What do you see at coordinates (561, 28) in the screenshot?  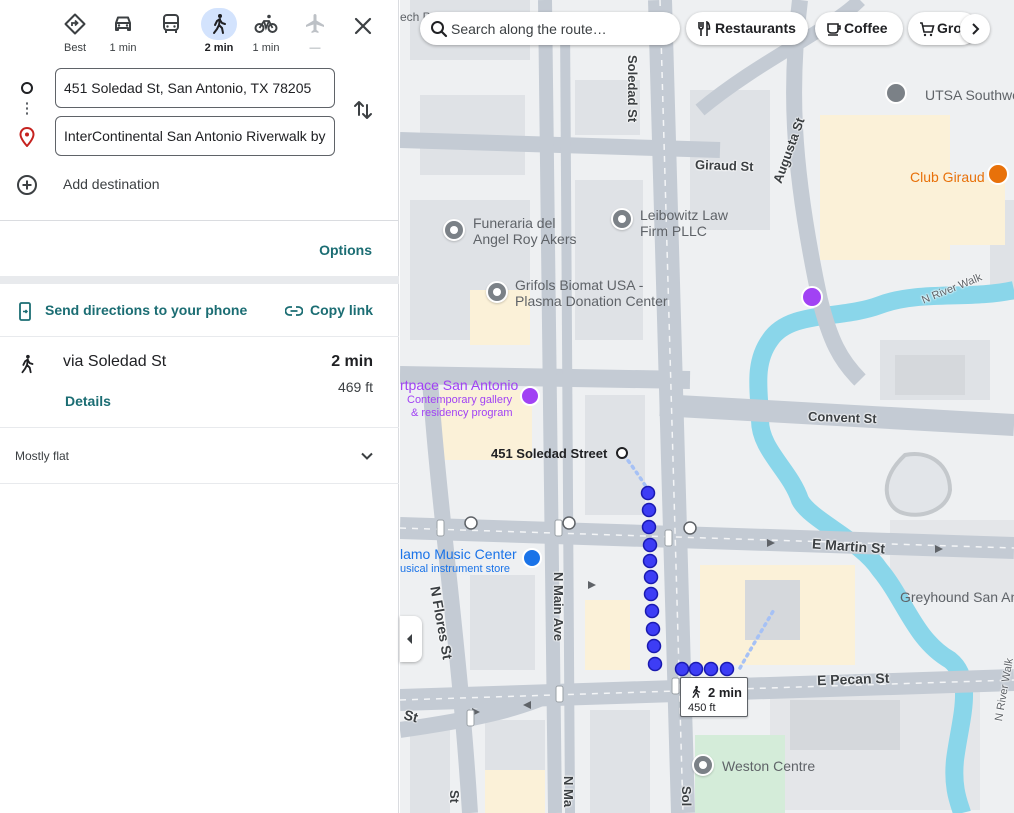 I see `search-along-route-input` at bounding box center [561, 28].